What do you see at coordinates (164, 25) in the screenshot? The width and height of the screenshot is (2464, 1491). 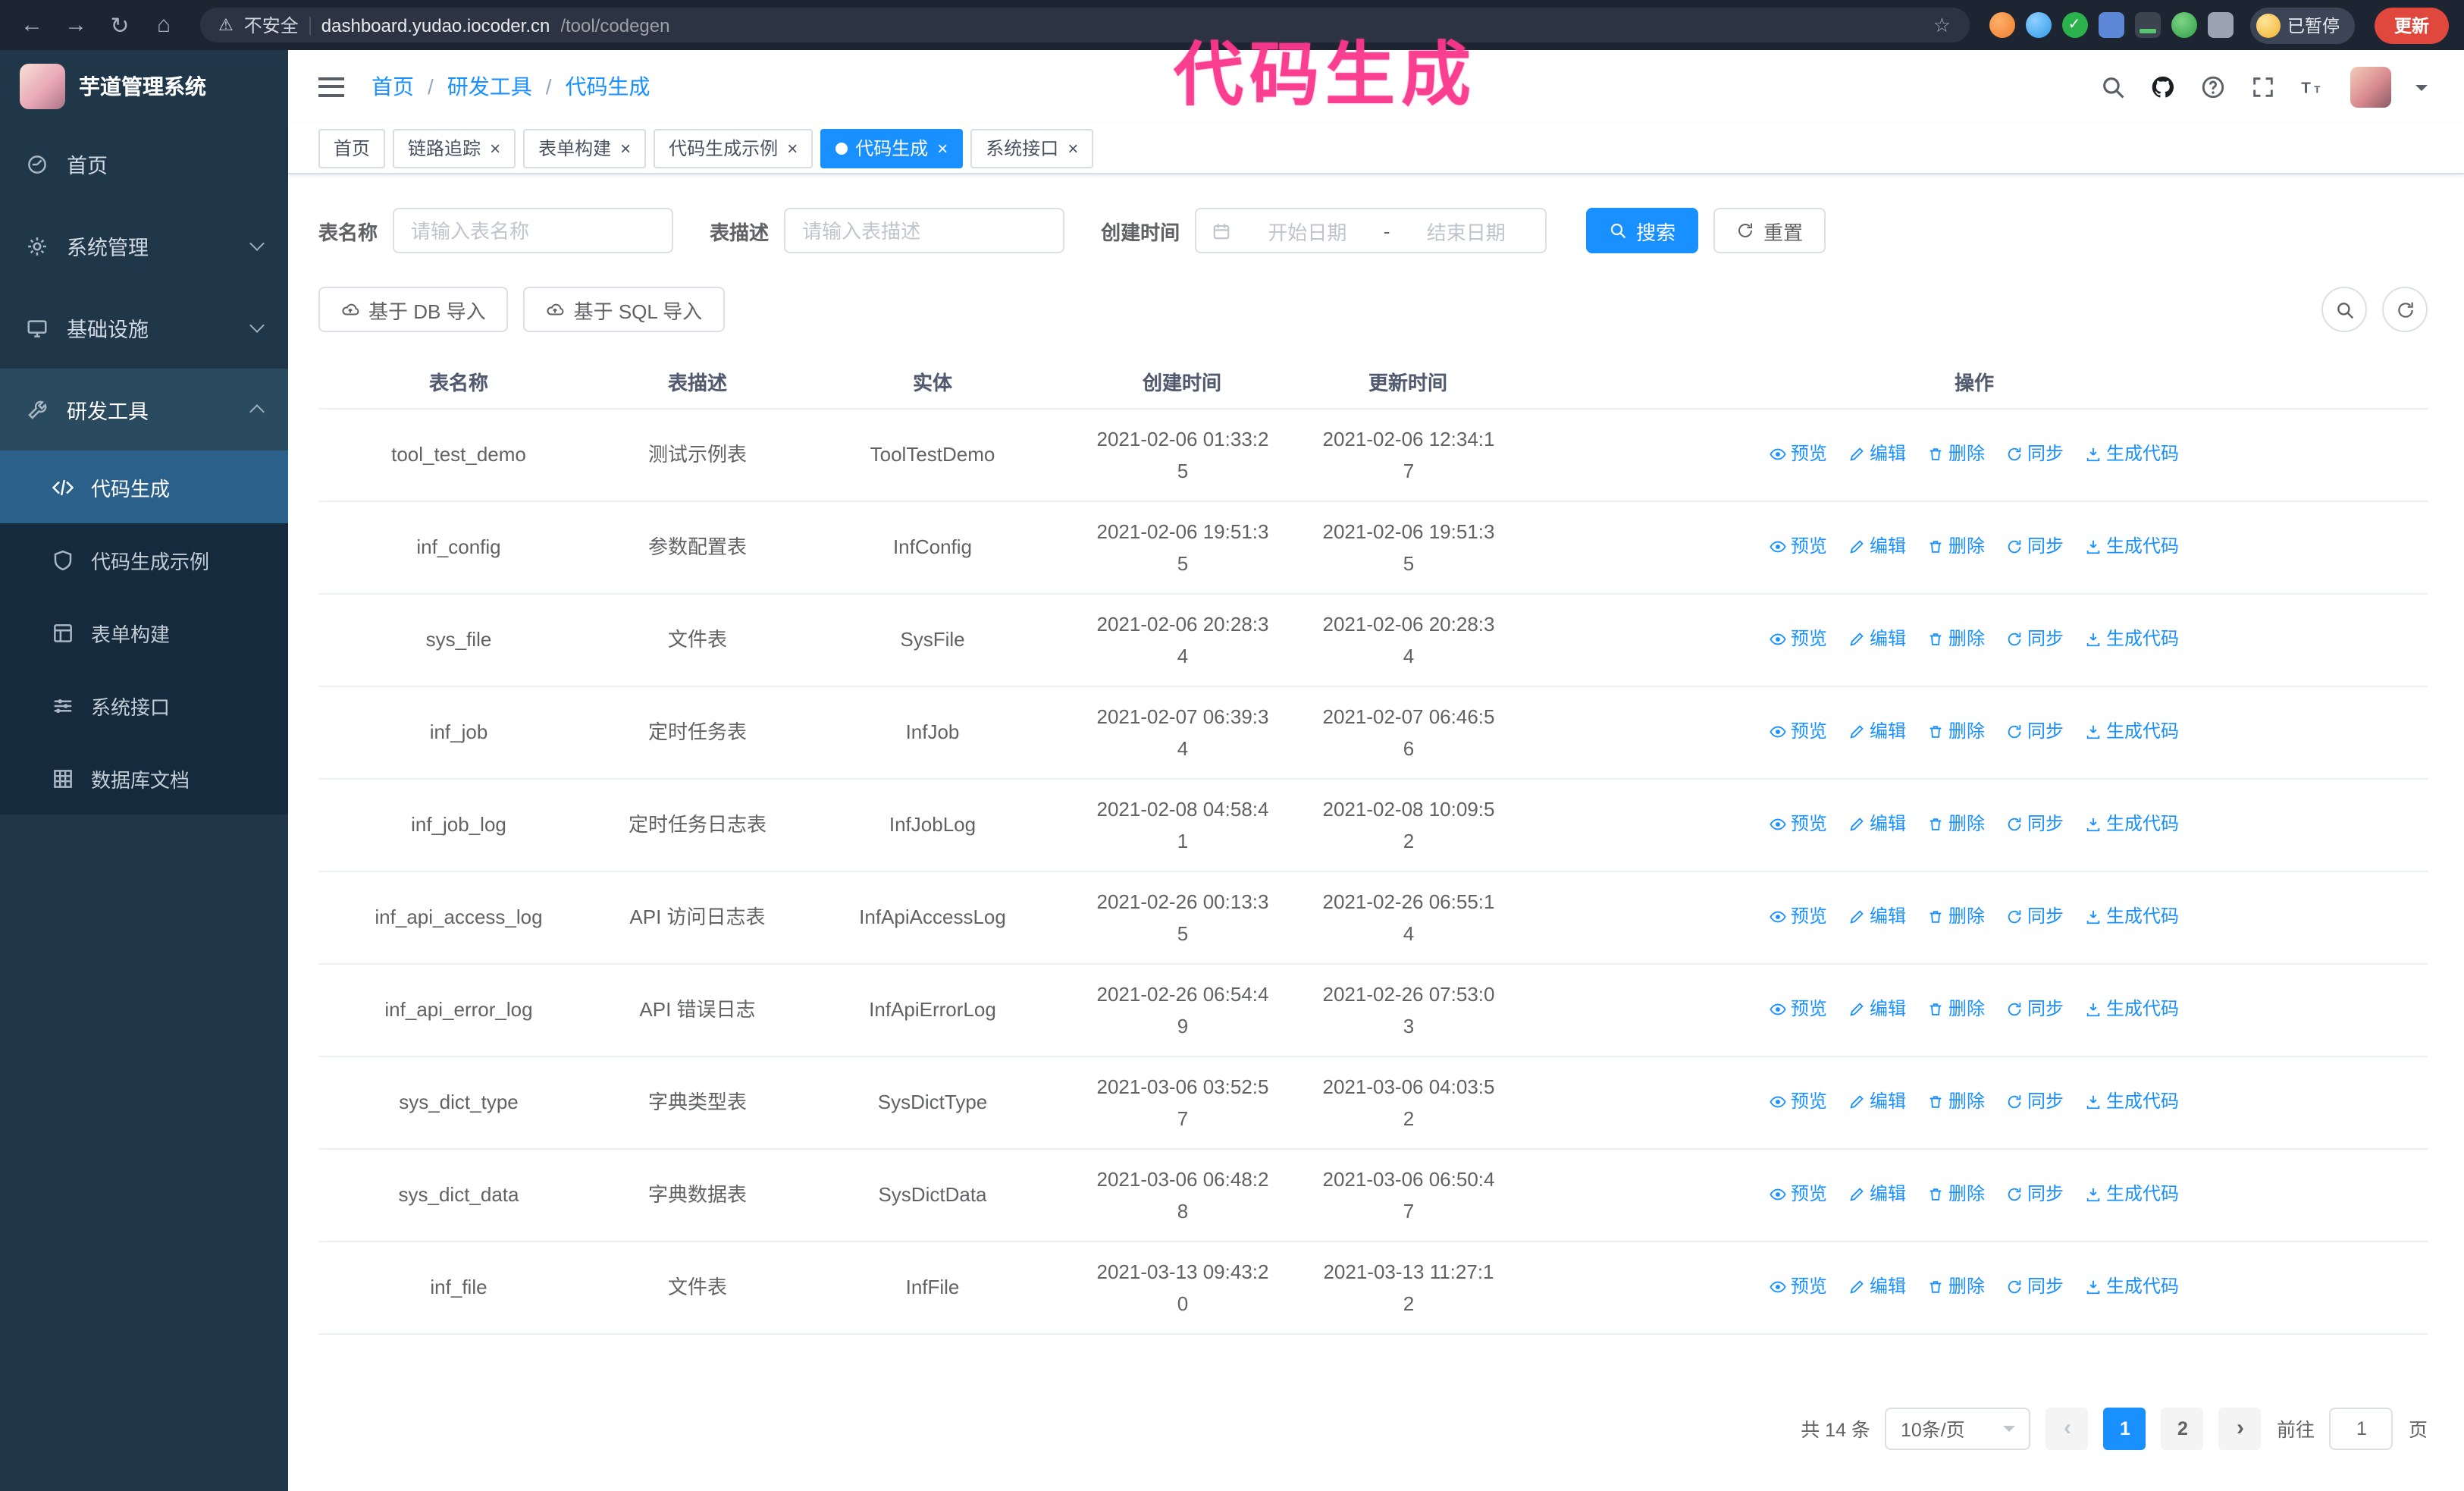 I see `home-icon: ⌂` at bounding box center [164, 25].